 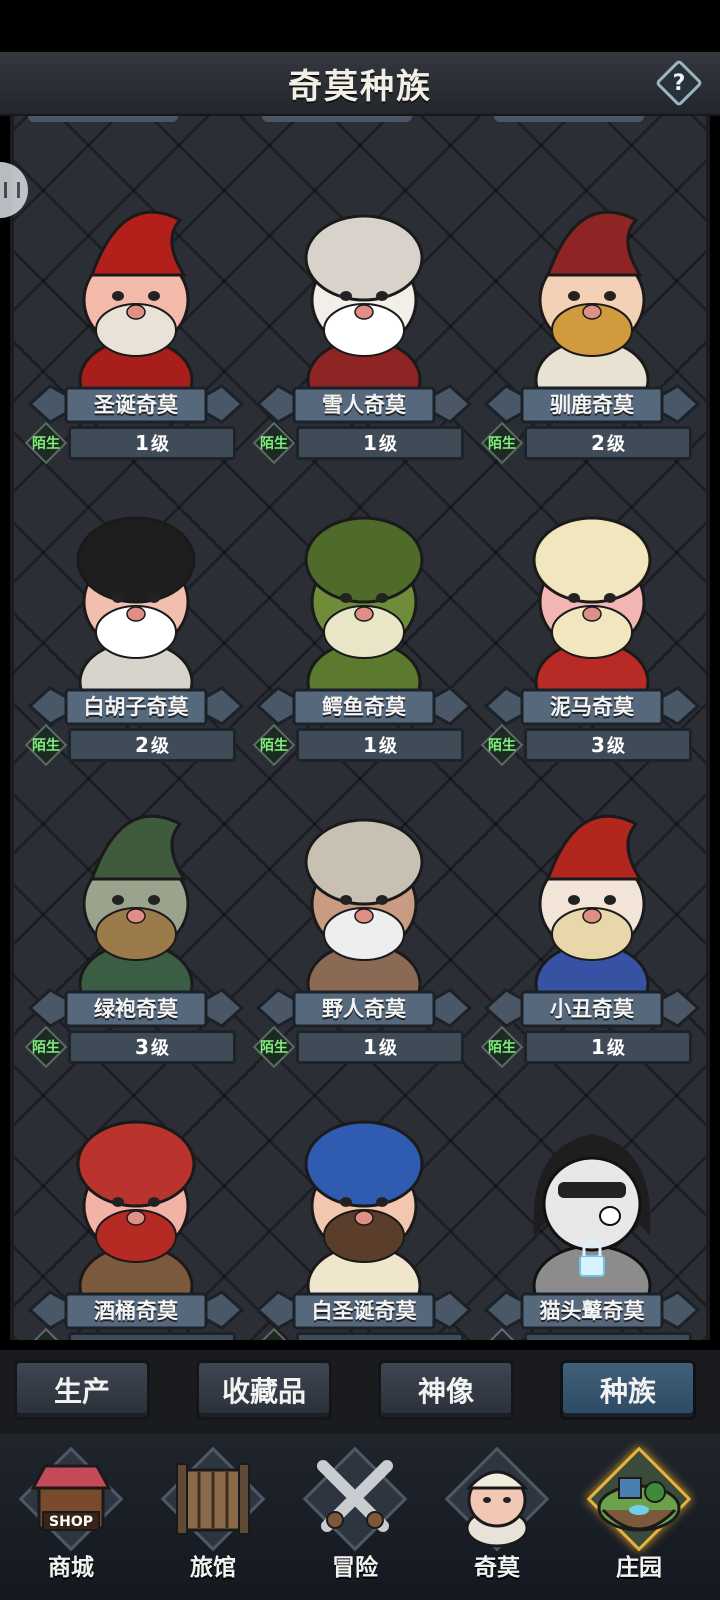 I want to click on shop-sign-text: SHOP, so click(x=71, y=1522).